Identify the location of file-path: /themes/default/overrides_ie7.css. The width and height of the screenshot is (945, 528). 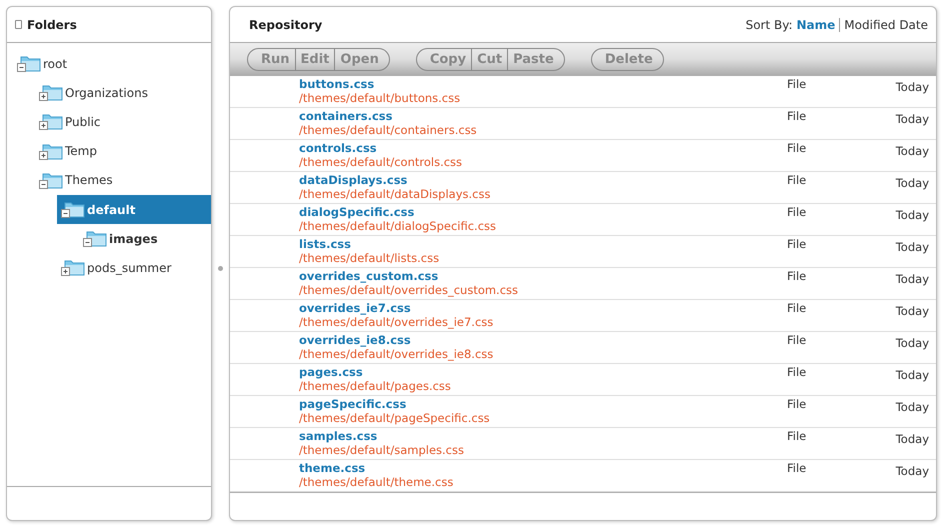
(396, 322).